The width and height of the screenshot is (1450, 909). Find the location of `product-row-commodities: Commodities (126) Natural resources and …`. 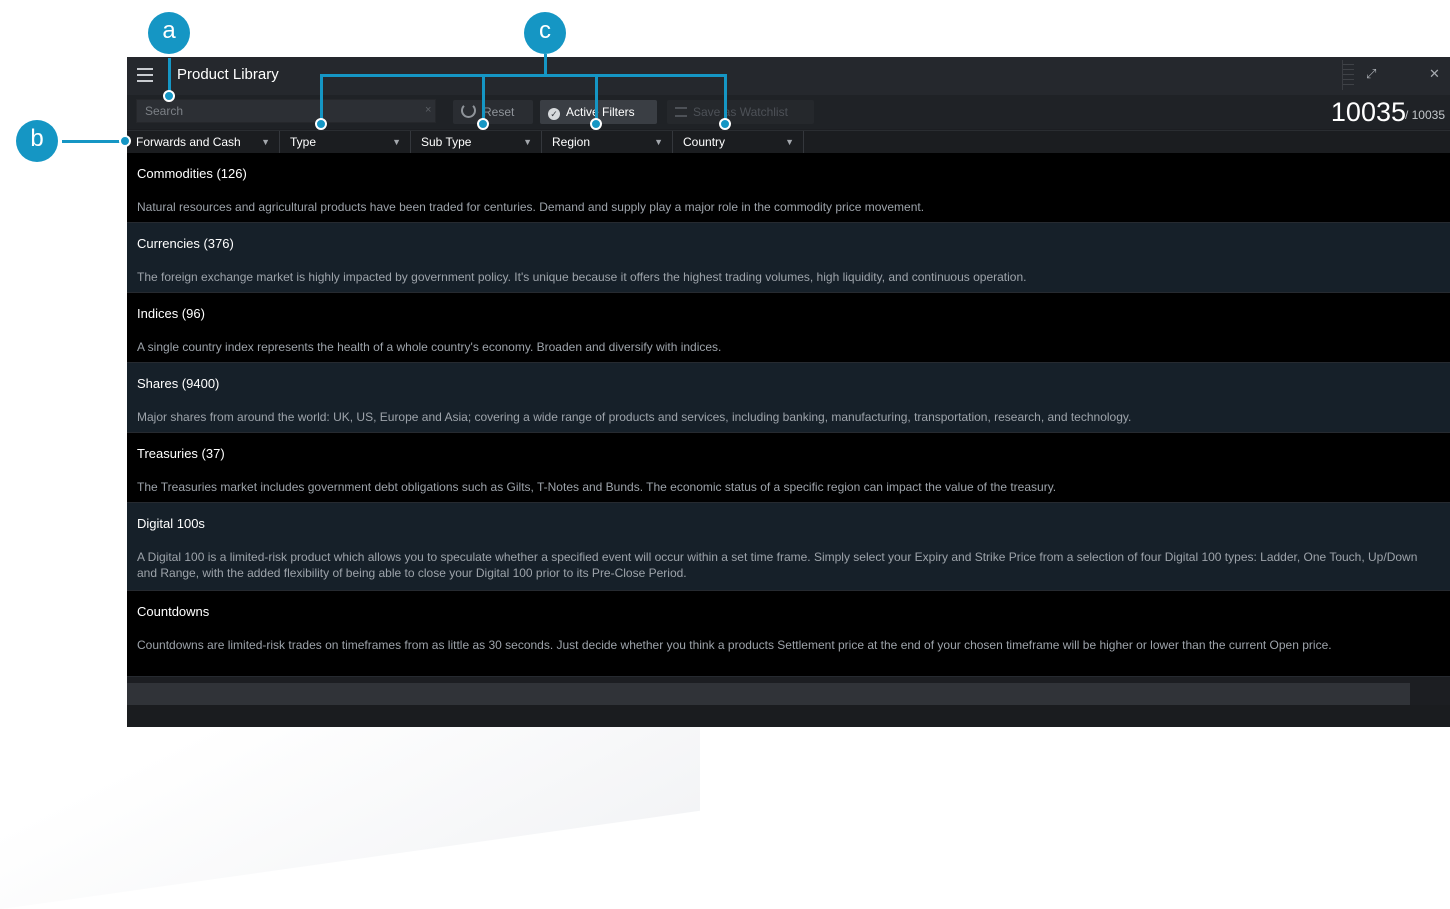

product-row-commodities: Commodities (126) Natural resources and … is located at coordinates (788, 188).